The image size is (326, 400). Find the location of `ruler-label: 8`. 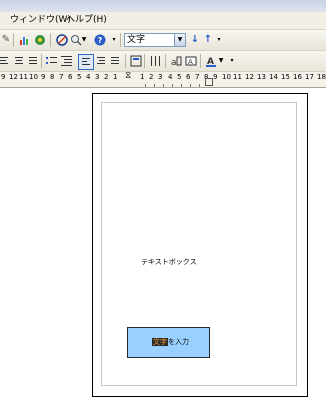

ruler-label: 8 is located at coordinates (52, 77).